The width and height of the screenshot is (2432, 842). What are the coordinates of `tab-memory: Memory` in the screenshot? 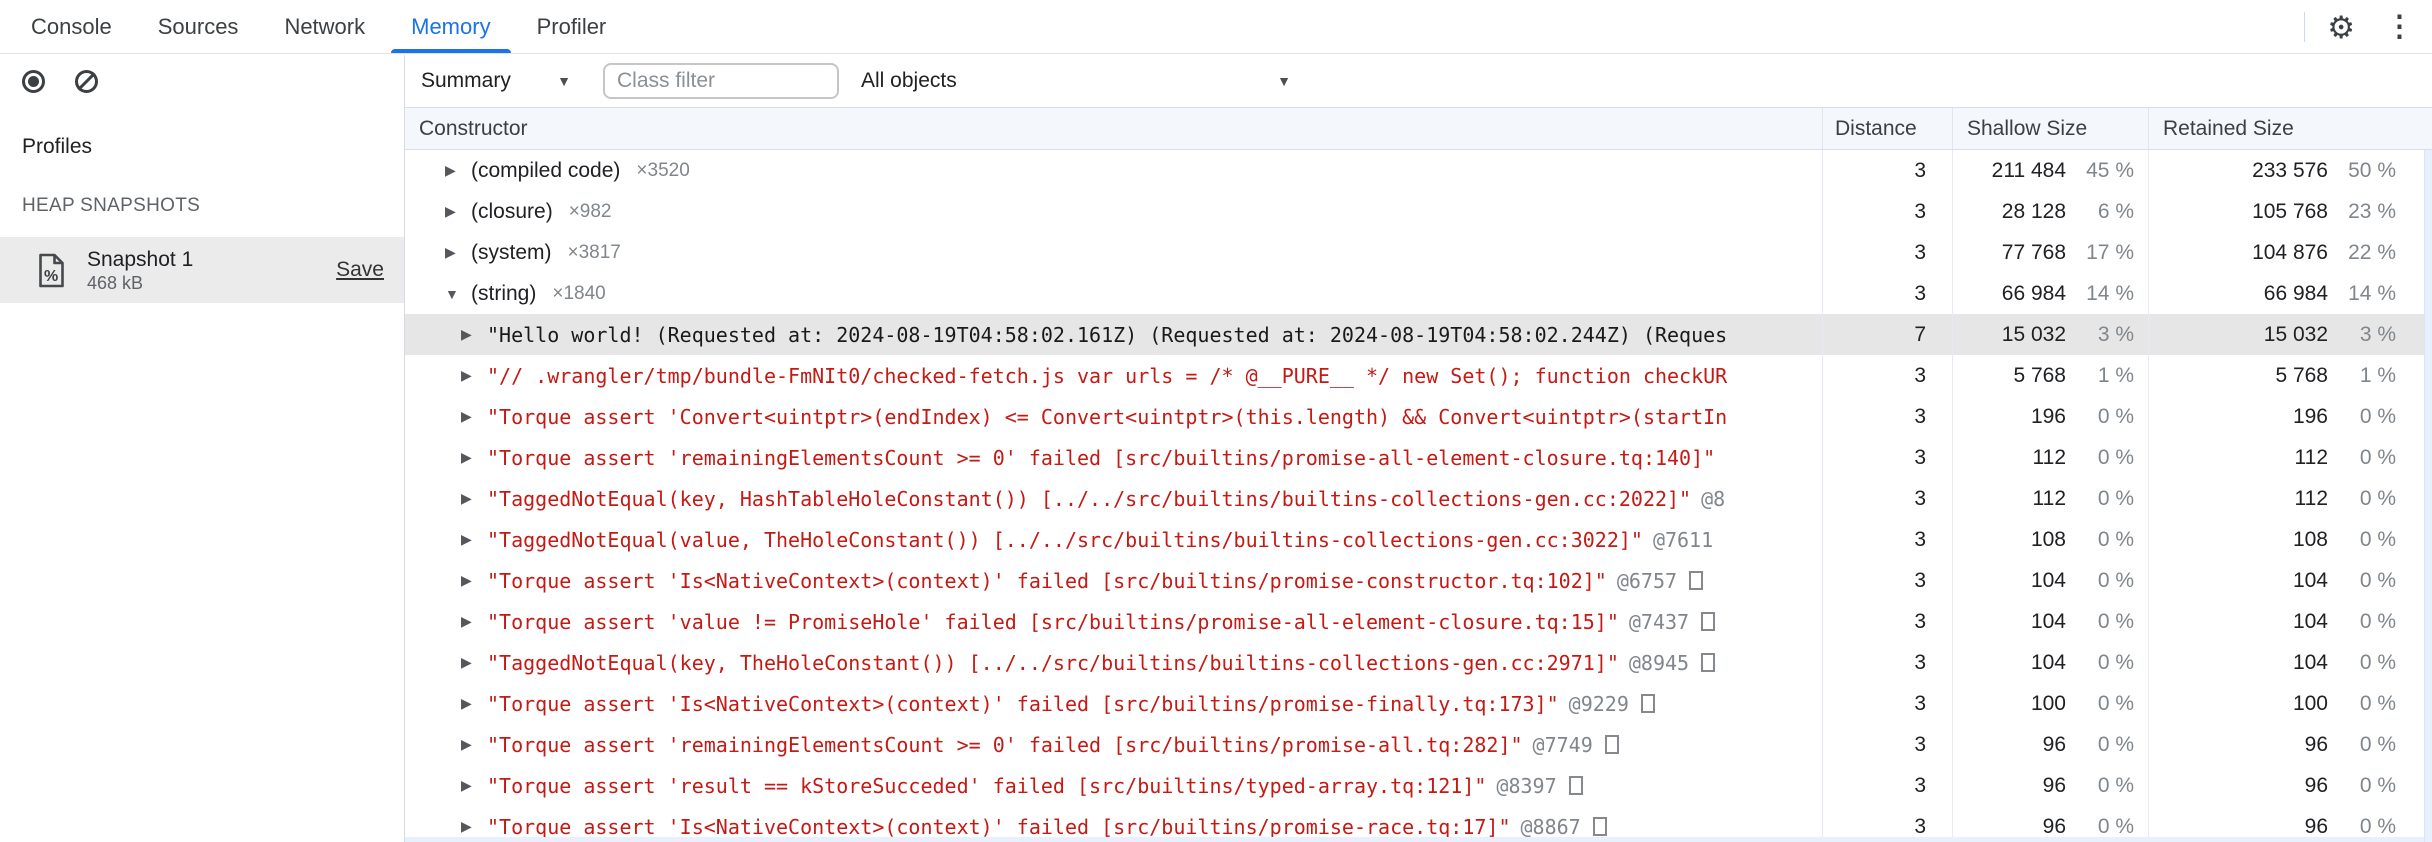 It's located at (450, 26).